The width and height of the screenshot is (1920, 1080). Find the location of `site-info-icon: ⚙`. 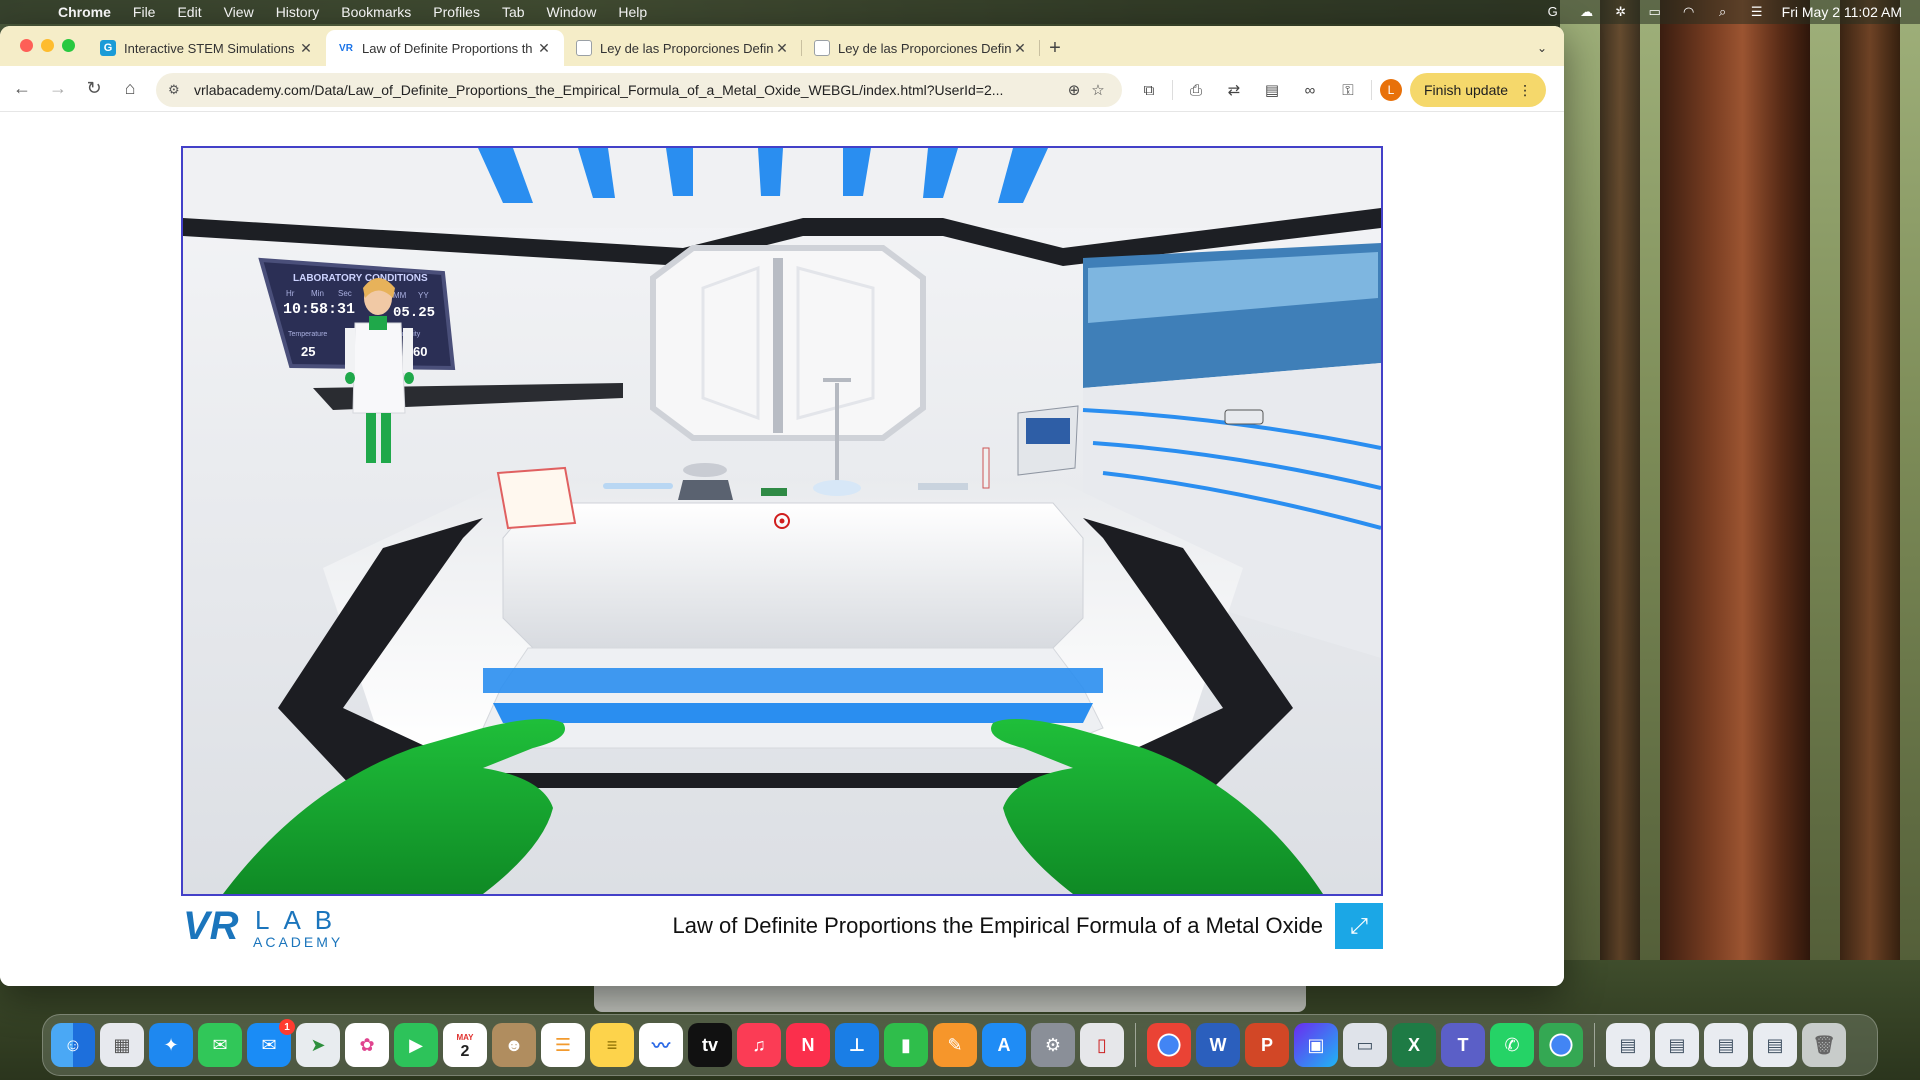

site-info-icon: ⚙ is located at coordinates (176, 90).